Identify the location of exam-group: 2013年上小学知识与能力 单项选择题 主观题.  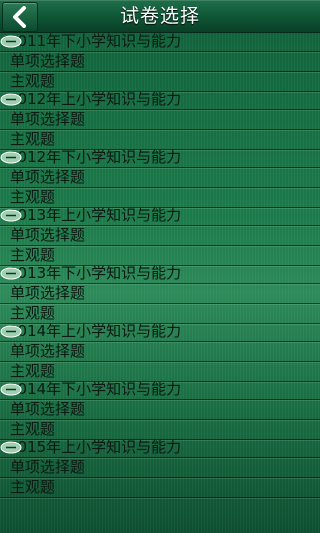
(160, 236).